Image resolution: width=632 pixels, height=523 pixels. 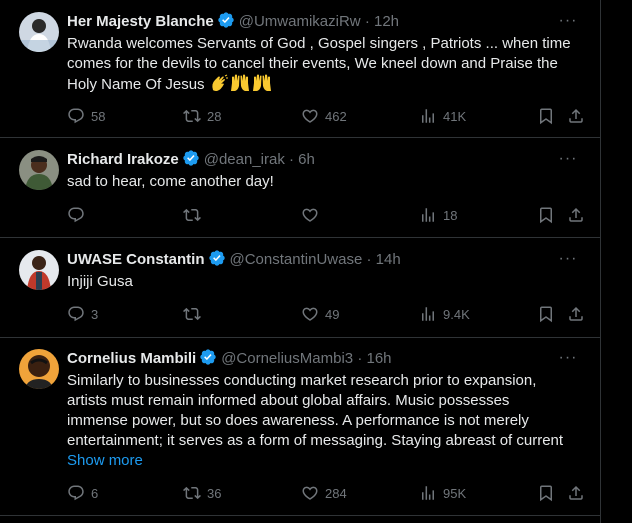 I want to click on tweet-actions: 58 28 462 41K, so click(x=327, y=116).